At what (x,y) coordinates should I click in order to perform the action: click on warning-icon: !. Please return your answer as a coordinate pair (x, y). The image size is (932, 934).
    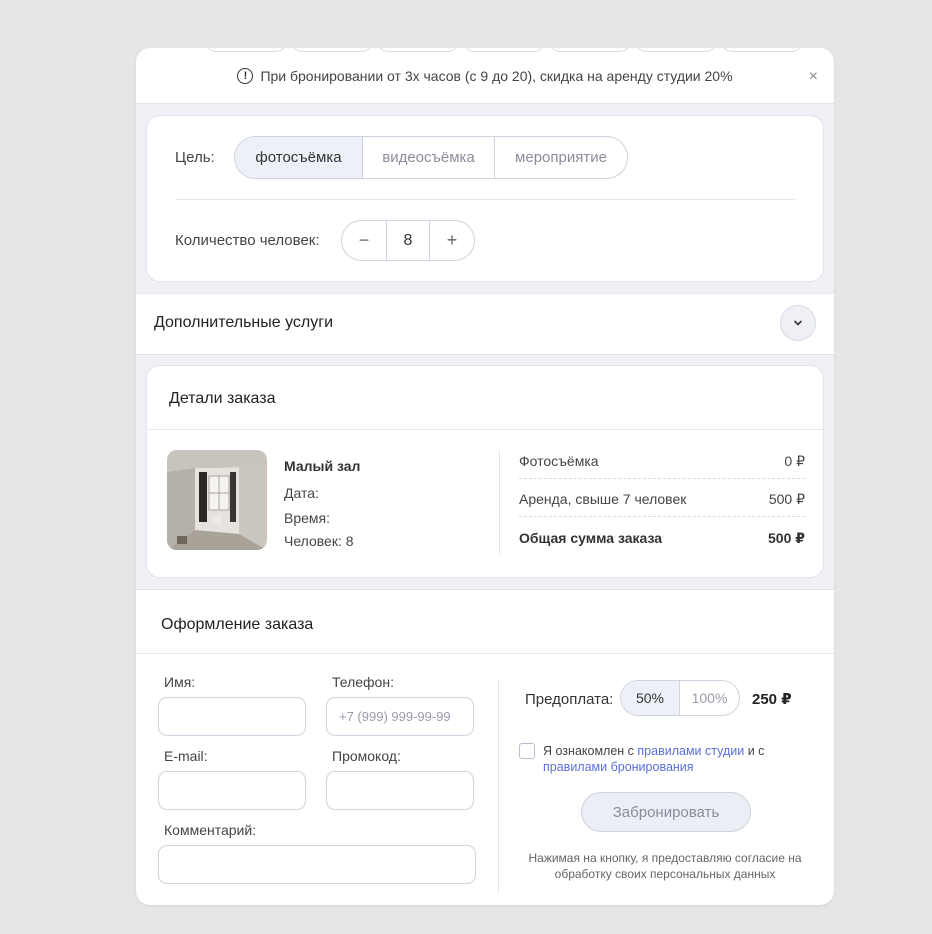
    Looking at the image, I should click on (245, 75).